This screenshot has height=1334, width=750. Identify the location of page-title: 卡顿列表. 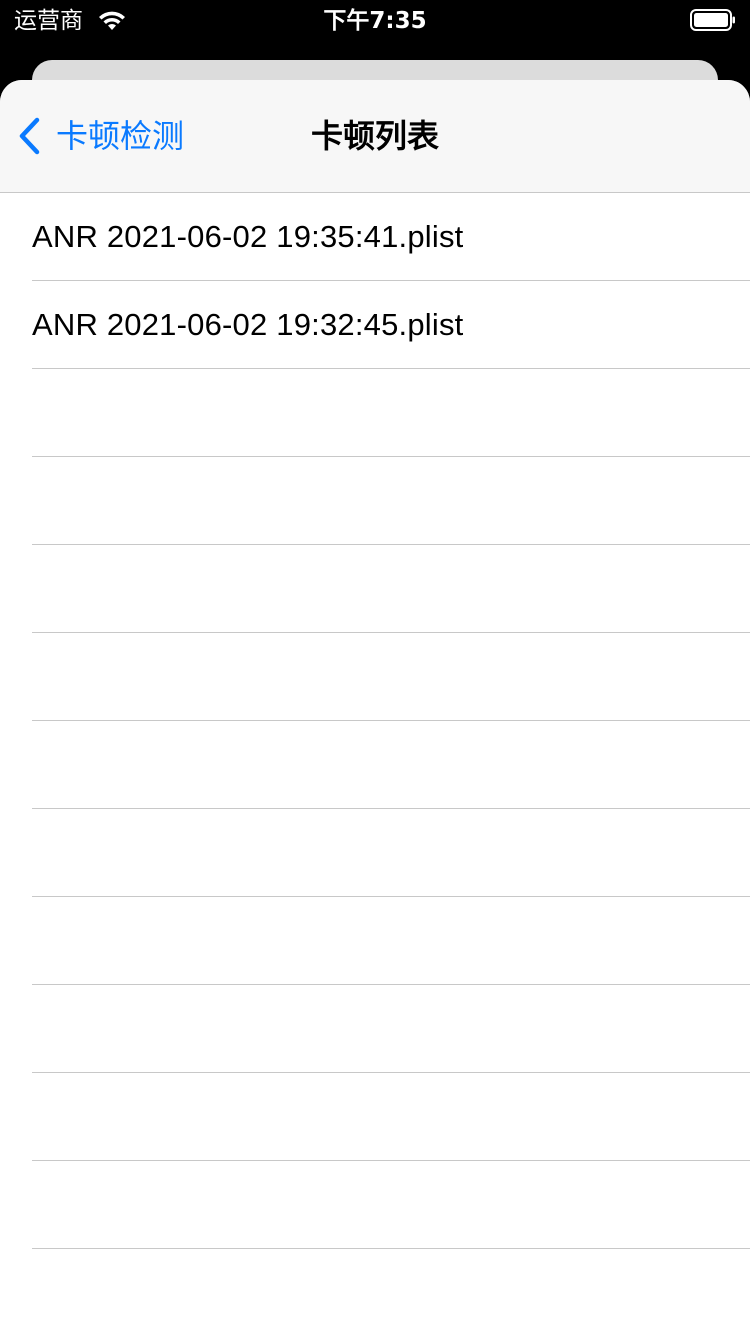
(374, 136).